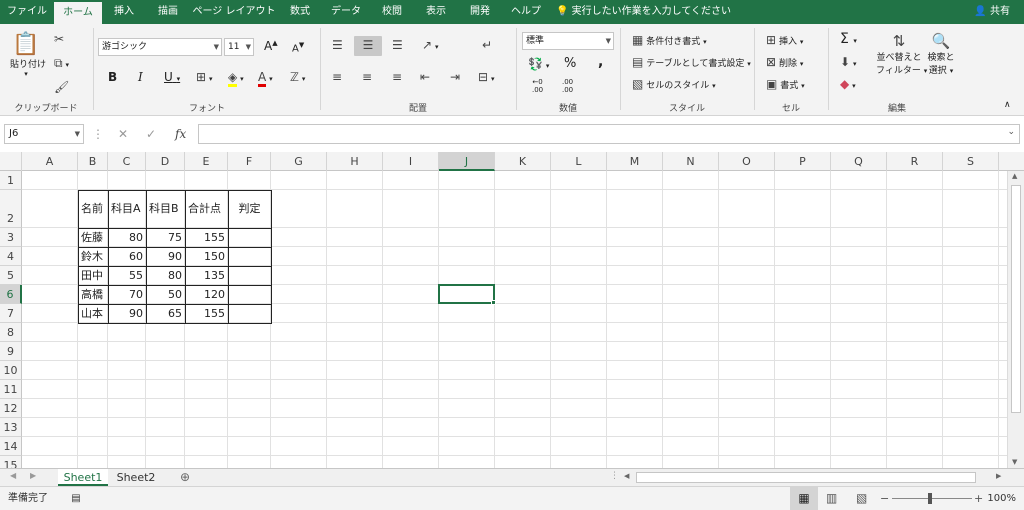 The image size is (1024, 510). What do you see at coordinates (180, 134) in the screenshot?
I see `insert-function-button: fx` at bounding box center [180, 134].